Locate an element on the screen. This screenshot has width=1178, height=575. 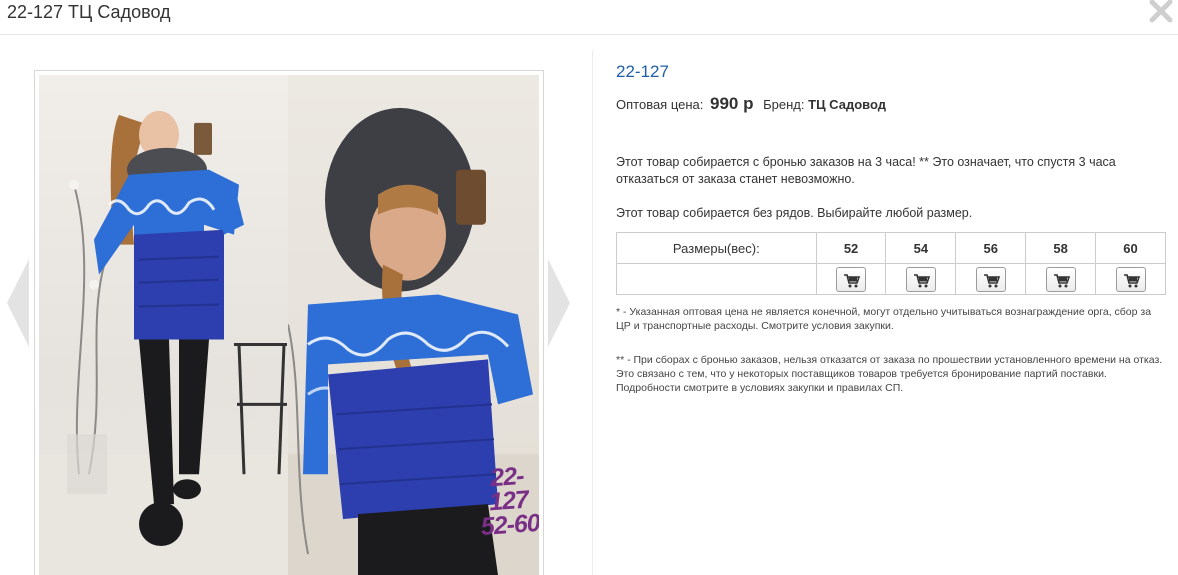
brand-value: ТЦ Садовод is located at coordinates (847, 104).